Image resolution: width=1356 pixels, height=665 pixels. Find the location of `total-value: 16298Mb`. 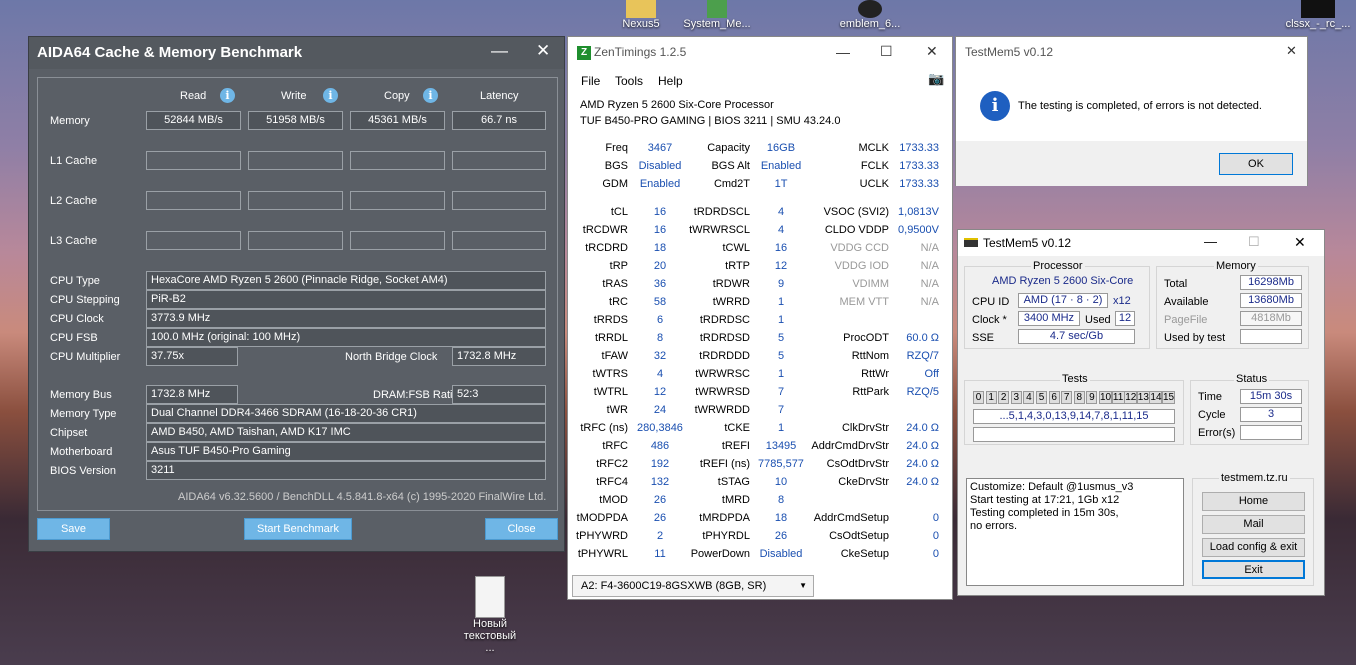

total-value: 16298Mb is located at coordinates (1271, 282).